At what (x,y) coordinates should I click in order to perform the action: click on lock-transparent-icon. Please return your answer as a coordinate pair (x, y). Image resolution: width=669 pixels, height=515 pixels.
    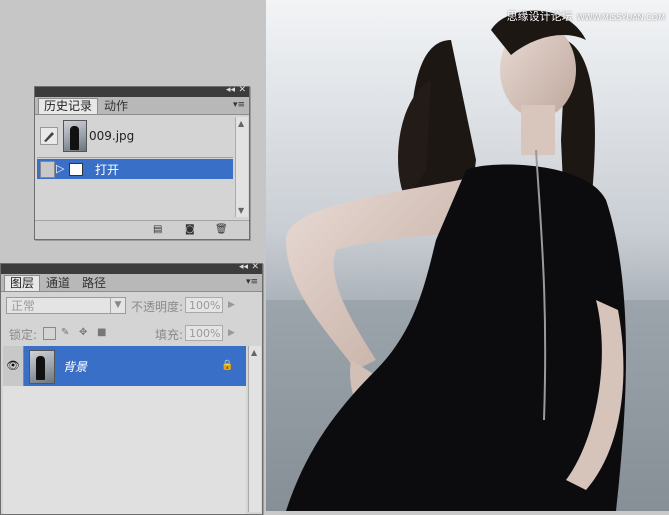
    Looking at the image, I should click on (49, 333).